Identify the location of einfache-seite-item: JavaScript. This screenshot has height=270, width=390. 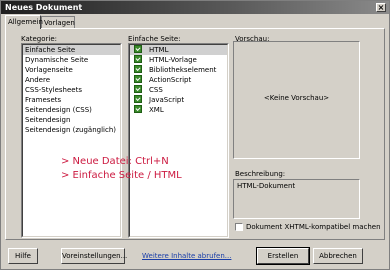
(178, 100).